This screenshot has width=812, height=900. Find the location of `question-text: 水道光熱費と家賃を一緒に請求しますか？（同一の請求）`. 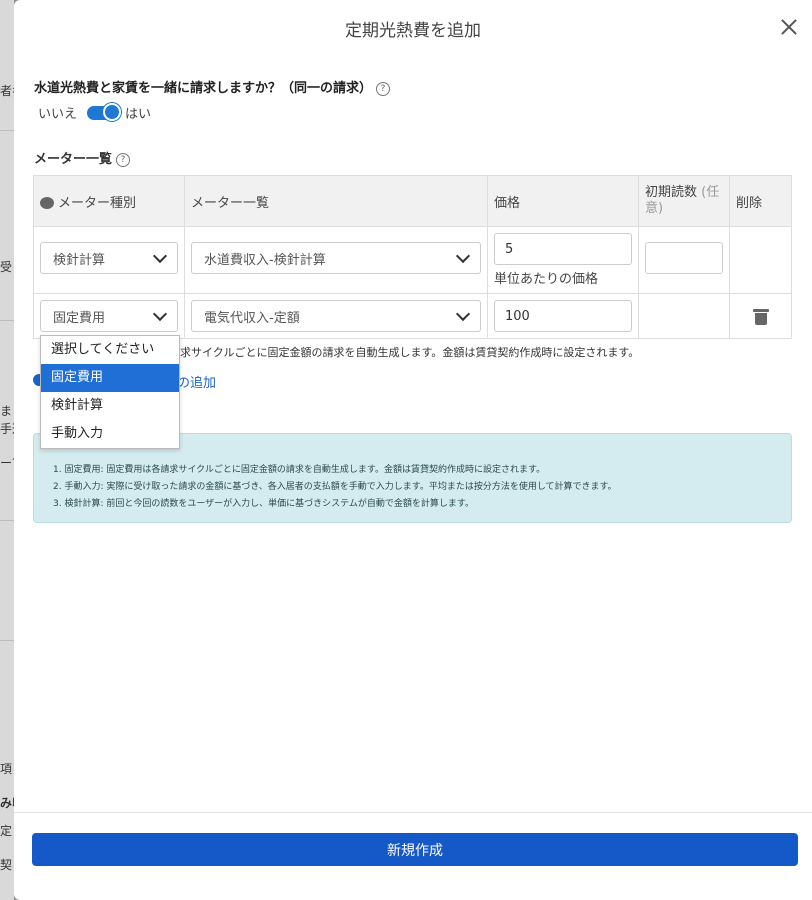

question-text: 水道光熱費と家賃を一緒に請求しますか？（同一の請求） is located at coordinates (203, 88).